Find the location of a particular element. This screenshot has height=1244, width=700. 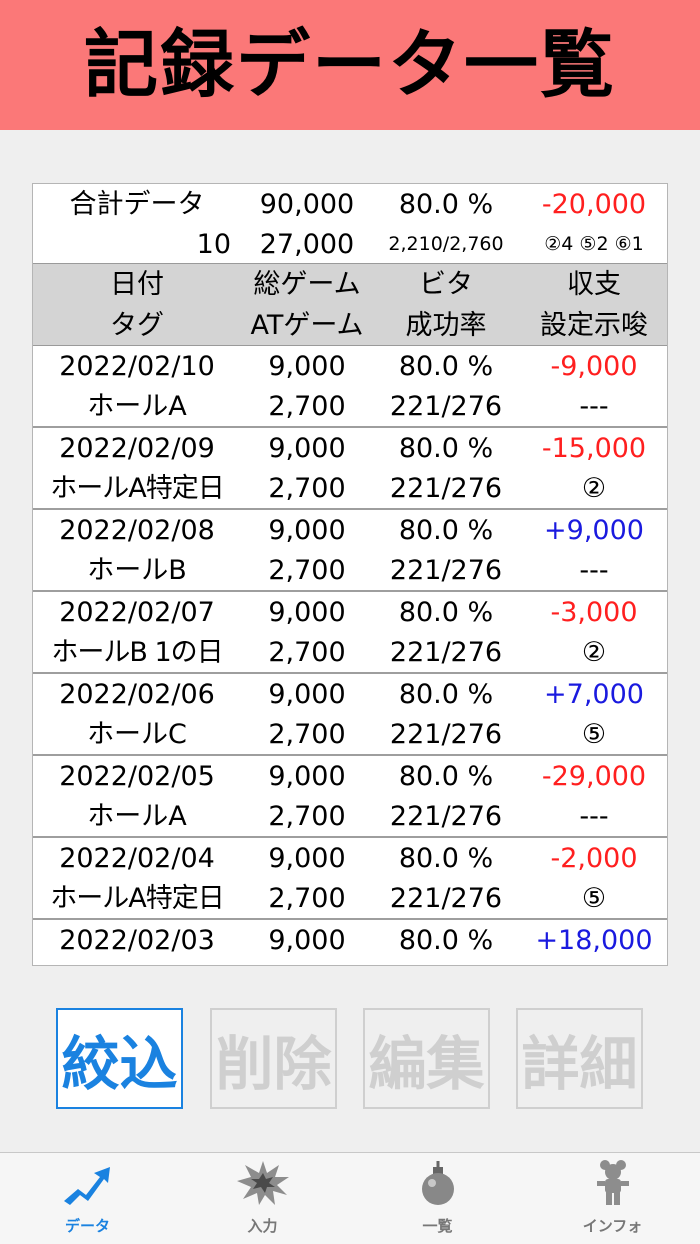

tab-bar: データ 入力 一覧 インフォ is located at coordinates (350, 1198).